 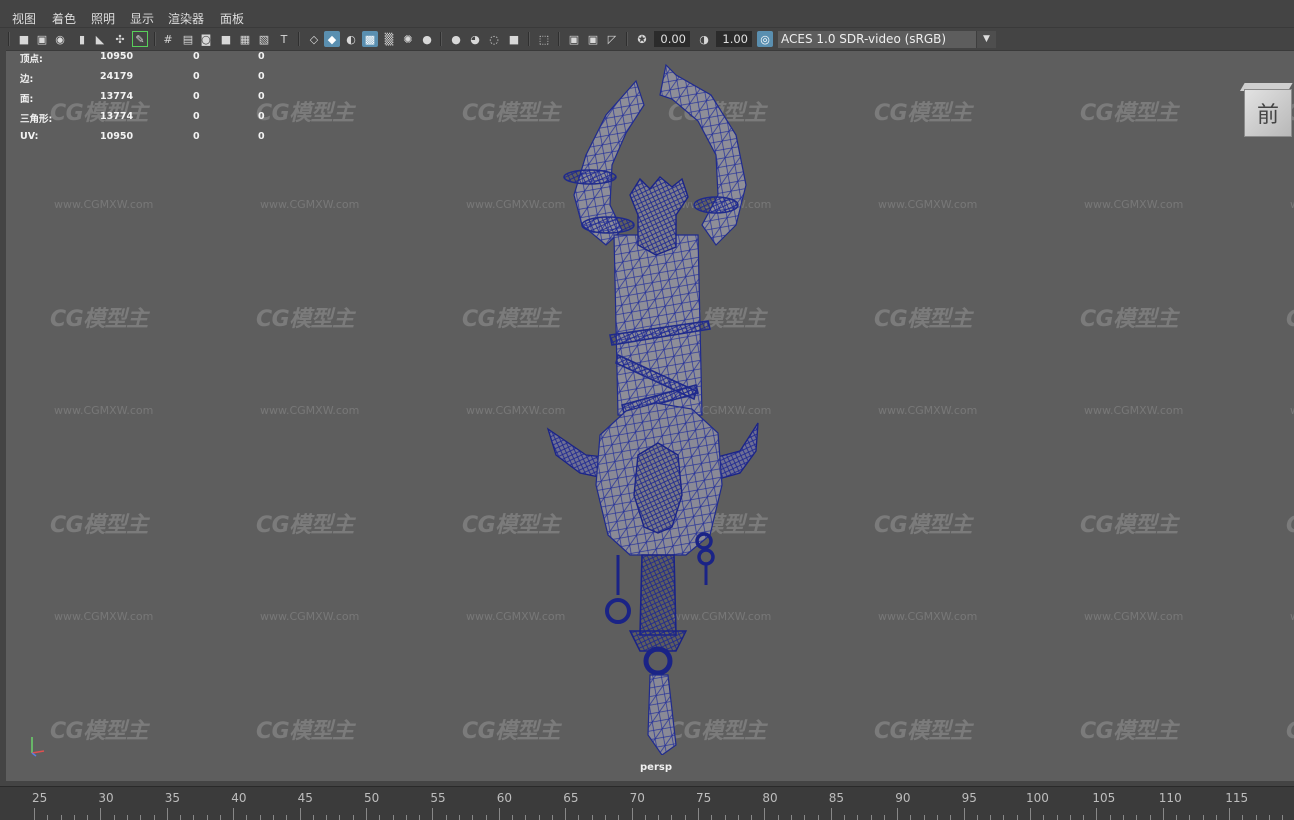 What do you see at coordinates (232, 18) in the screenshot?
I see `menu-panels: 面板` at bounding box center [232, 18].